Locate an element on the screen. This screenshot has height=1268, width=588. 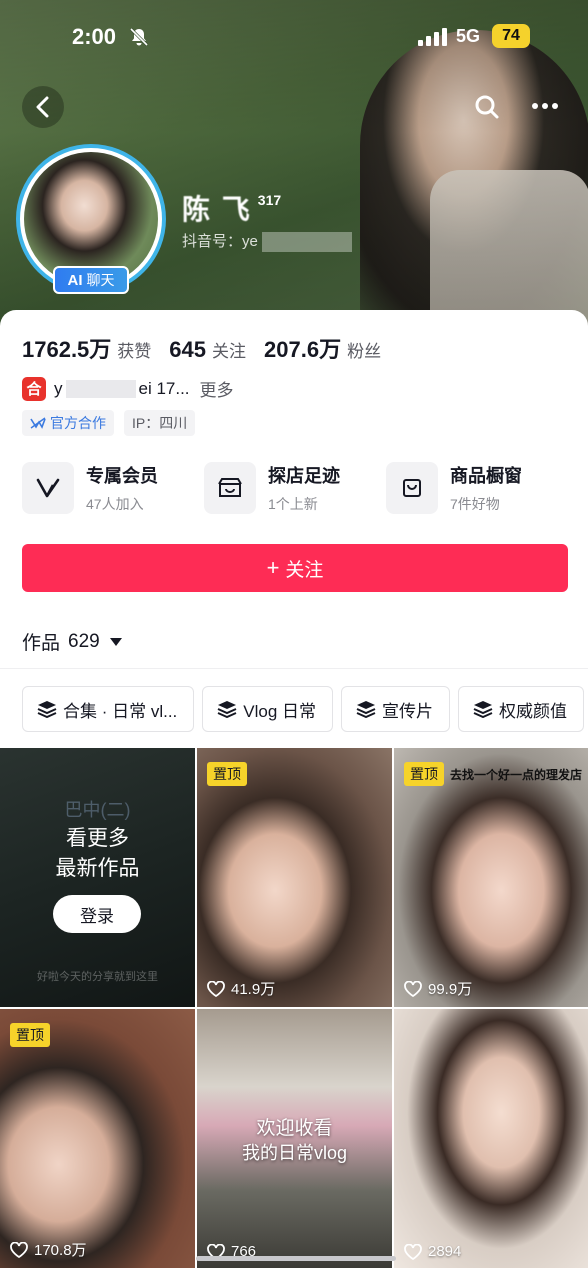
feature-row: 专属会员 47人加入 探店足迹 1个上新 商品橱窗 7件好物 is located at coordinates (297, 490).